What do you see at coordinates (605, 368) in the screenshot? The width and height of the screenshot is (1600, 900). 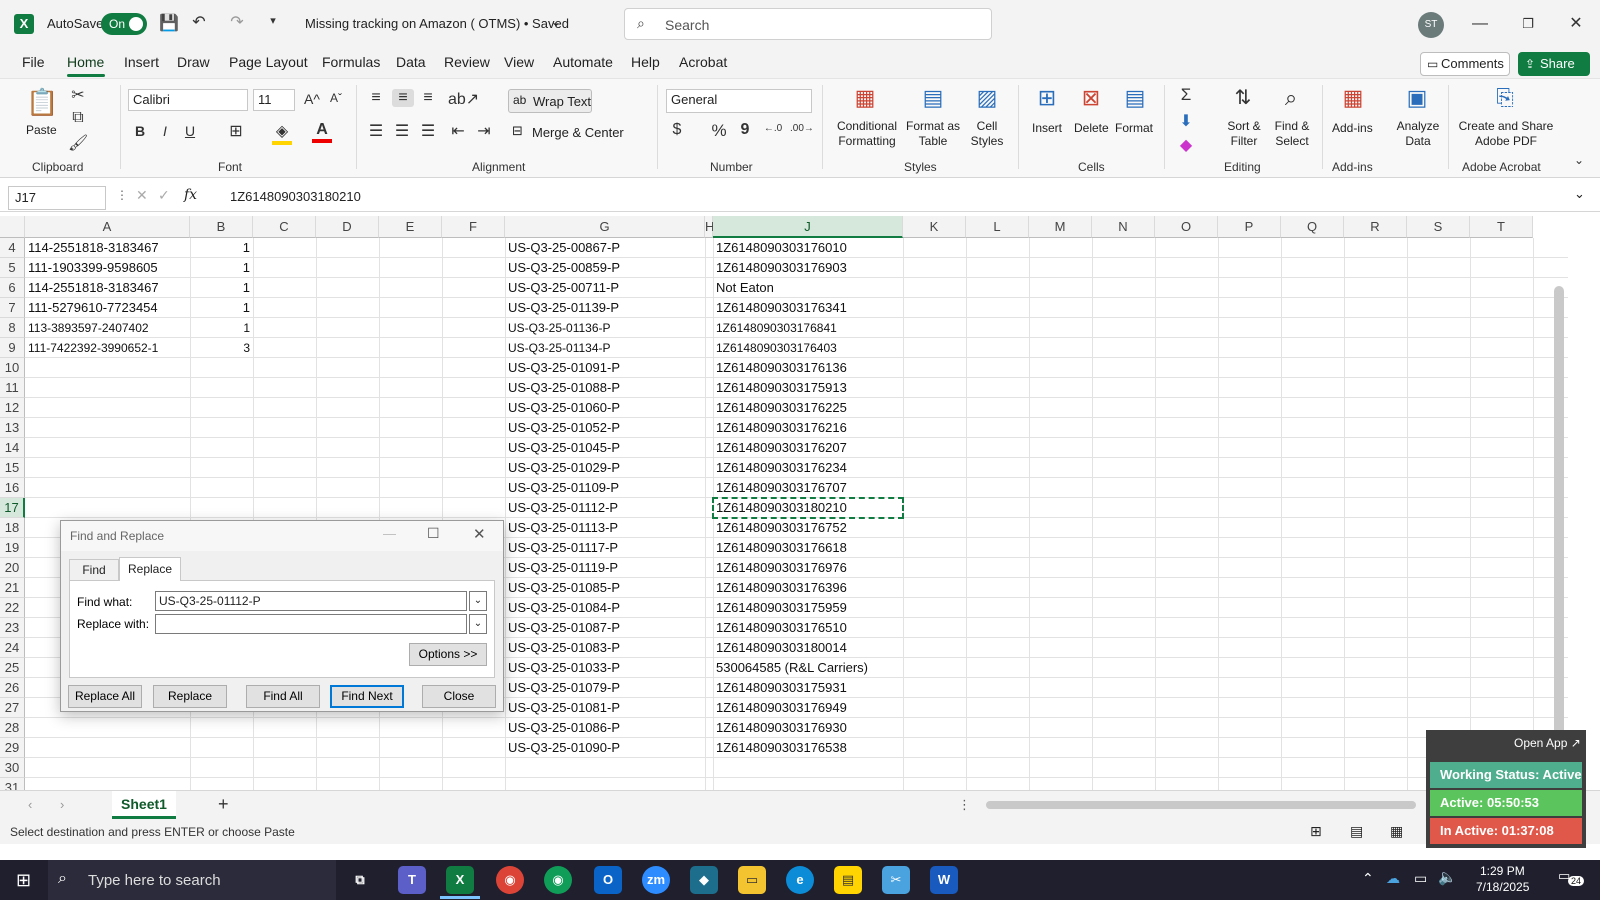 I see `cell-g10: US-Q3-25-01091-P` at bounding box center [605, 368].